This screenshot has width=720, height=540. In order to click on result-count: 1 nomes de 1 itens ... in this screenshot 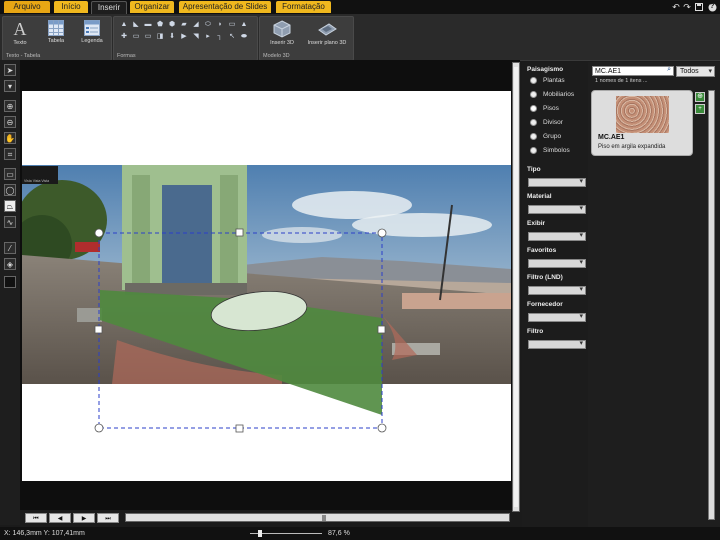, I will do `click(621, 81)`.